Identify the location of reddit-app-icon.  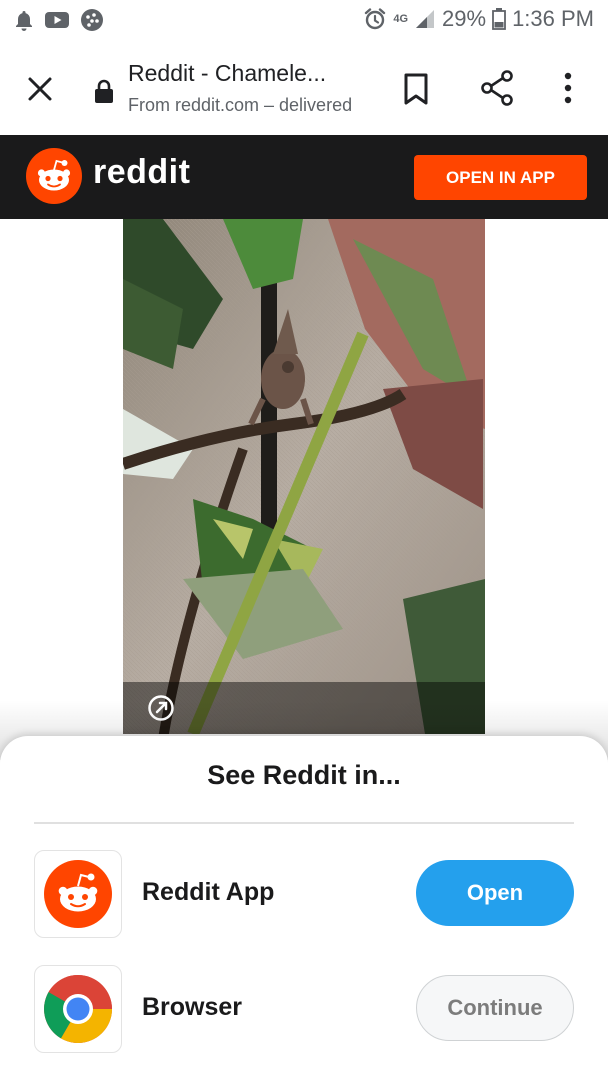
(78, 894).